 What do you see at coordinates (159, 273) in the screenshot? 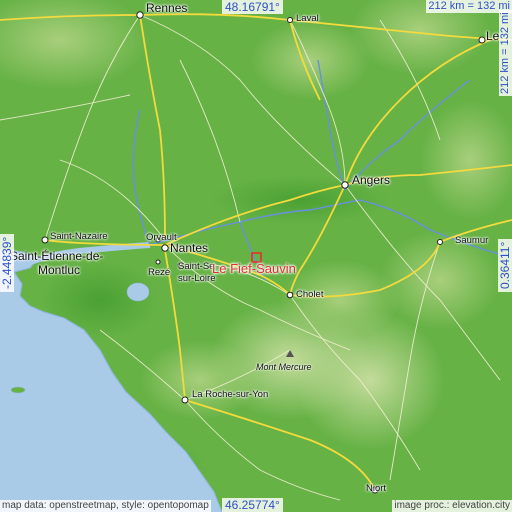
I see `city-label-reze: Rezé` at bounding box center [159, 273].